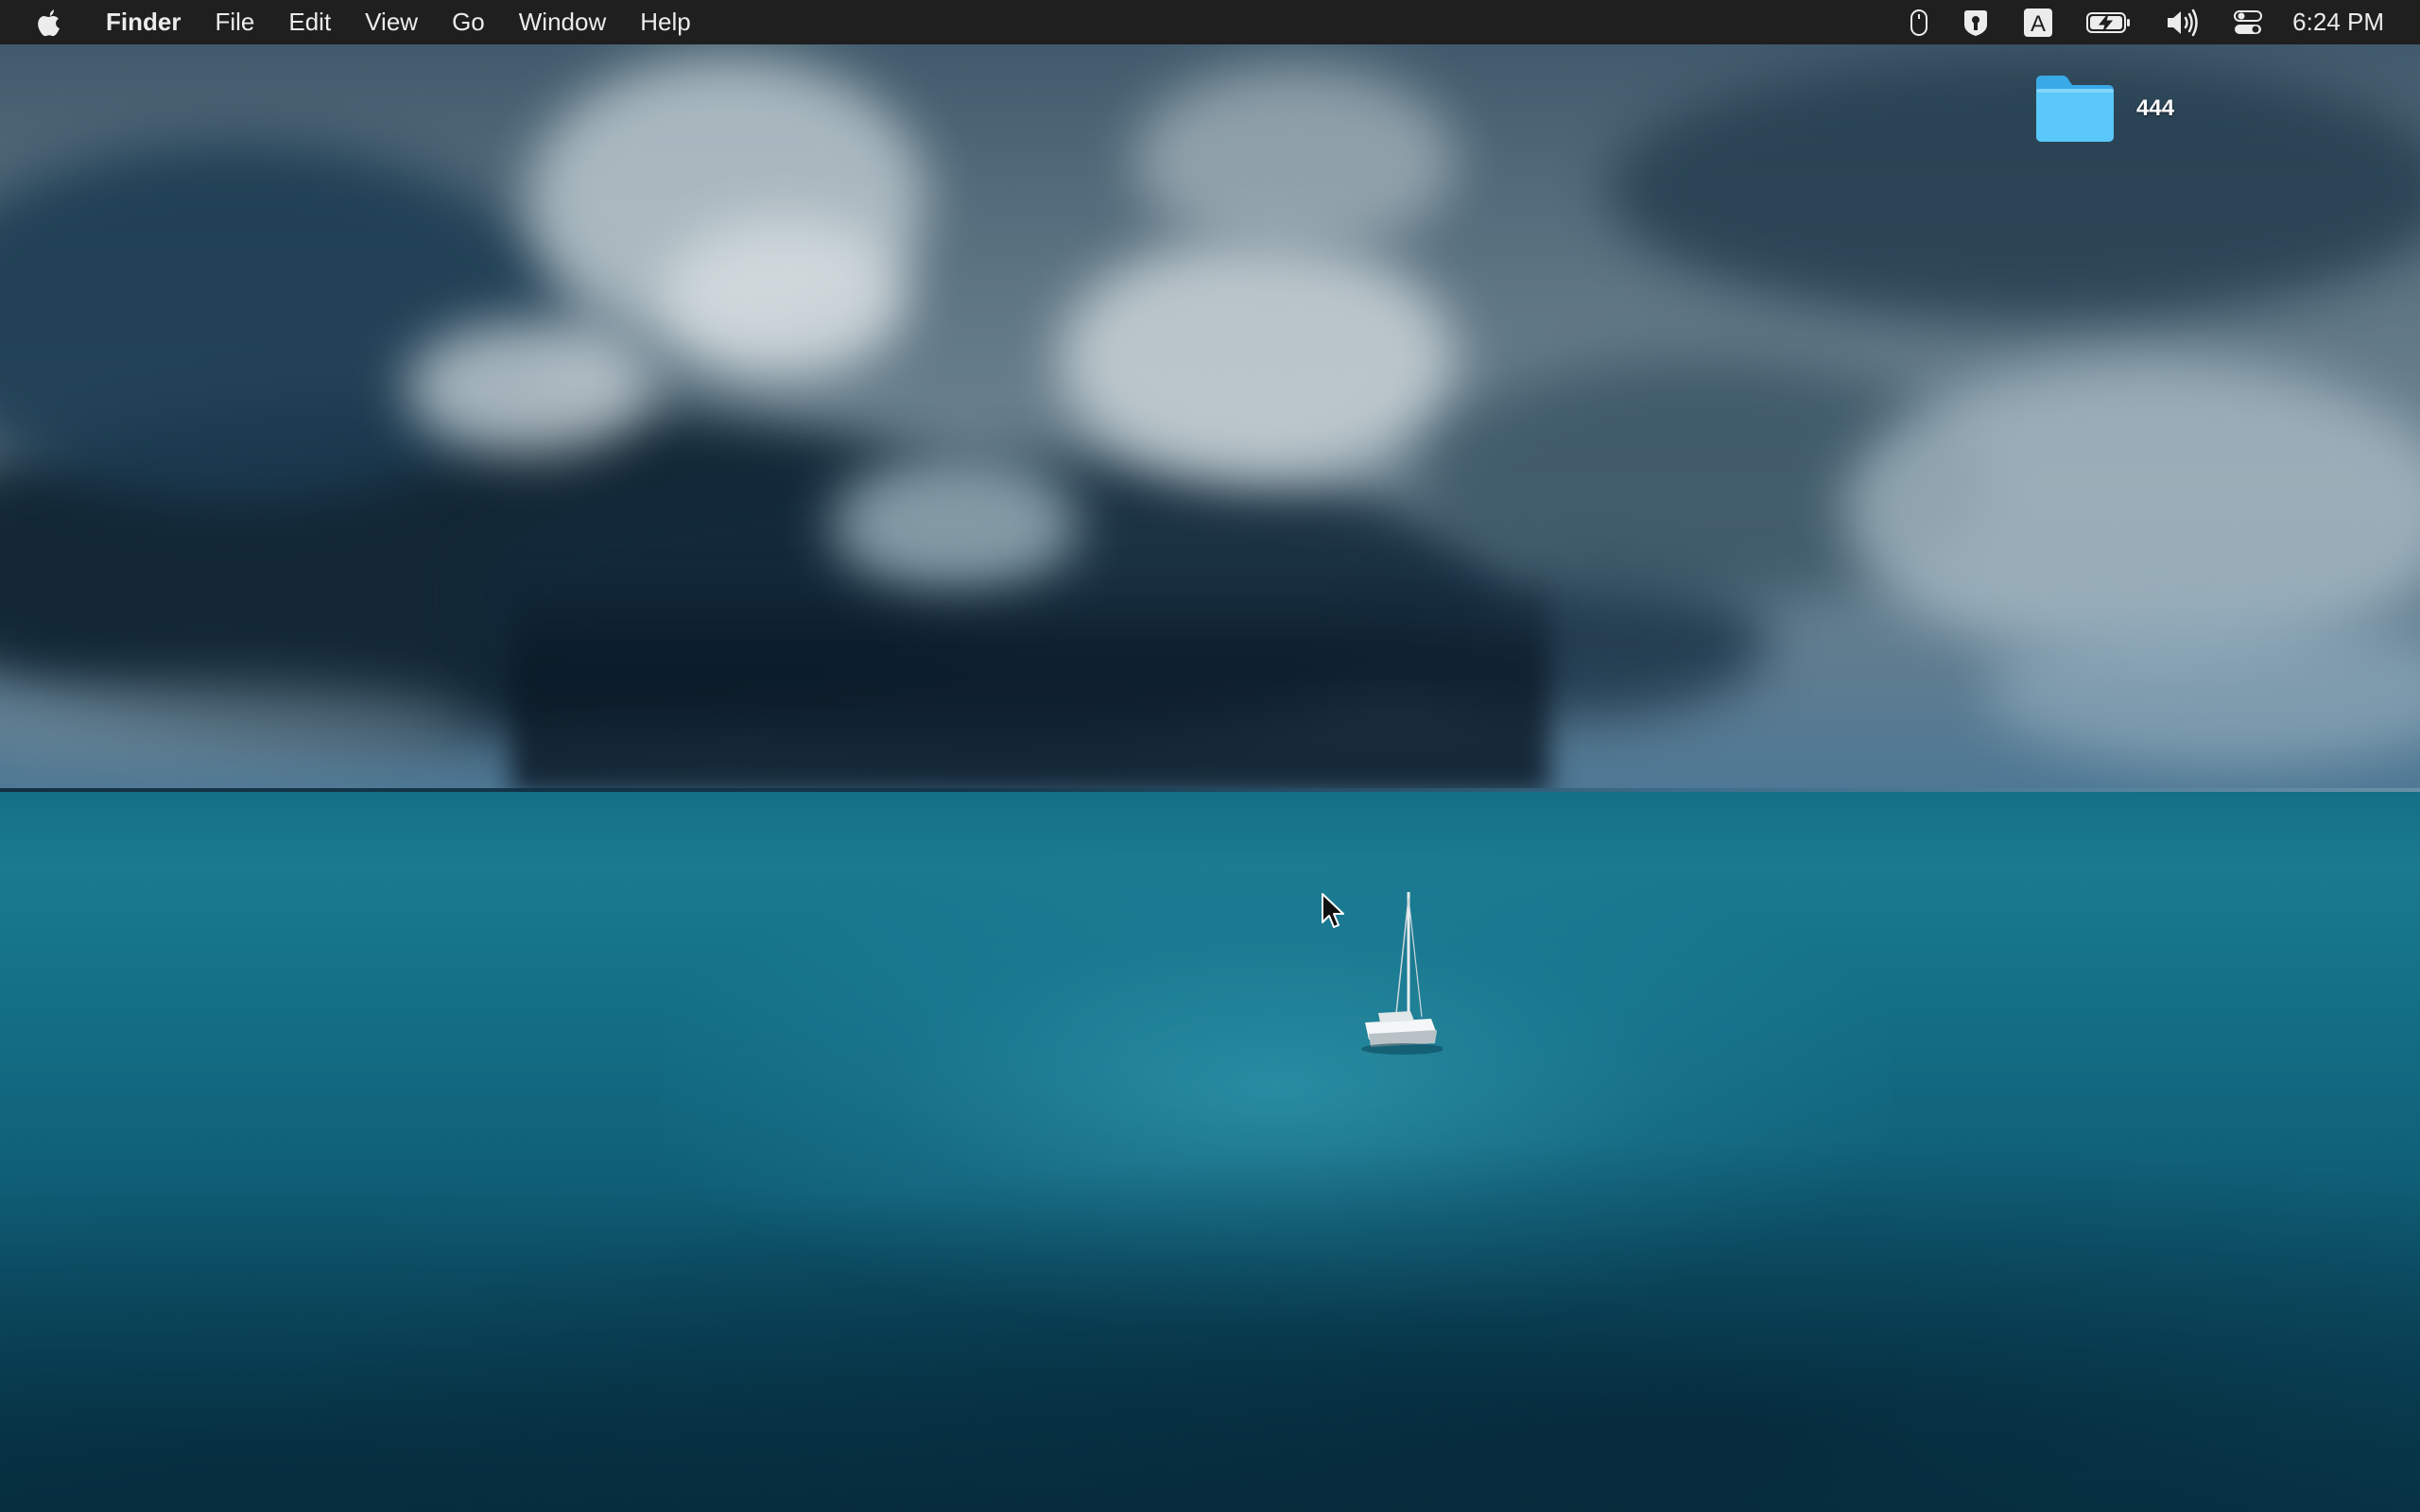 The height and width of the screenshot is (1512, 2420). Describe the element at coordinates (234, 22) in the screenshot. I see `menu-file: File` at that location.